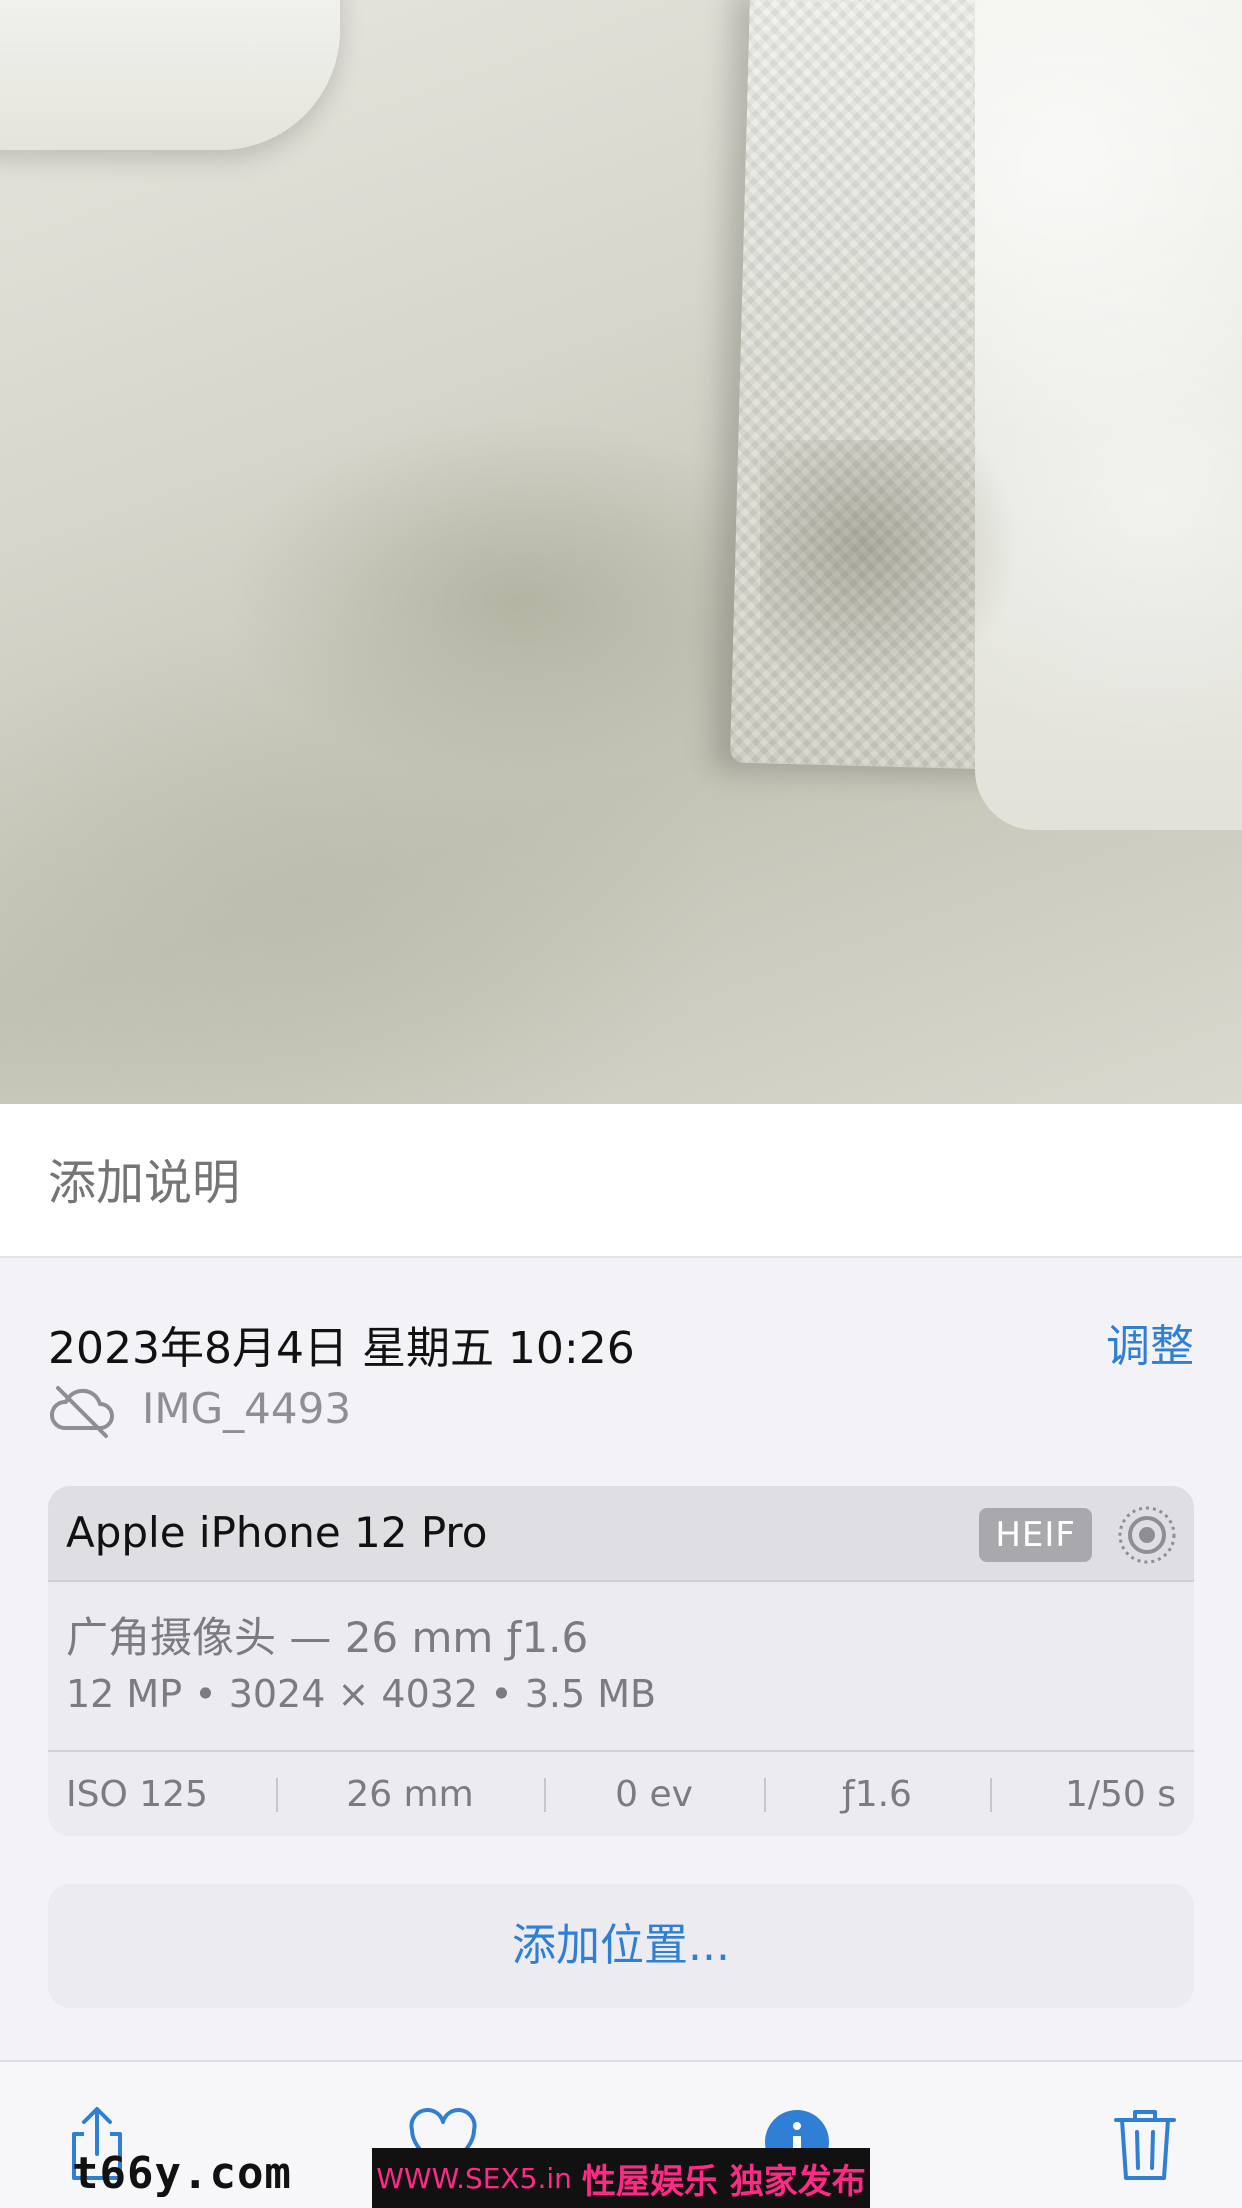 The width and height of the screenshot is (1242, 2208). Describe the element at coordinates (341, 1348) in the screenshot. I see `photo-datetime: 2023年8月4日 星期五 10:26` at that location.